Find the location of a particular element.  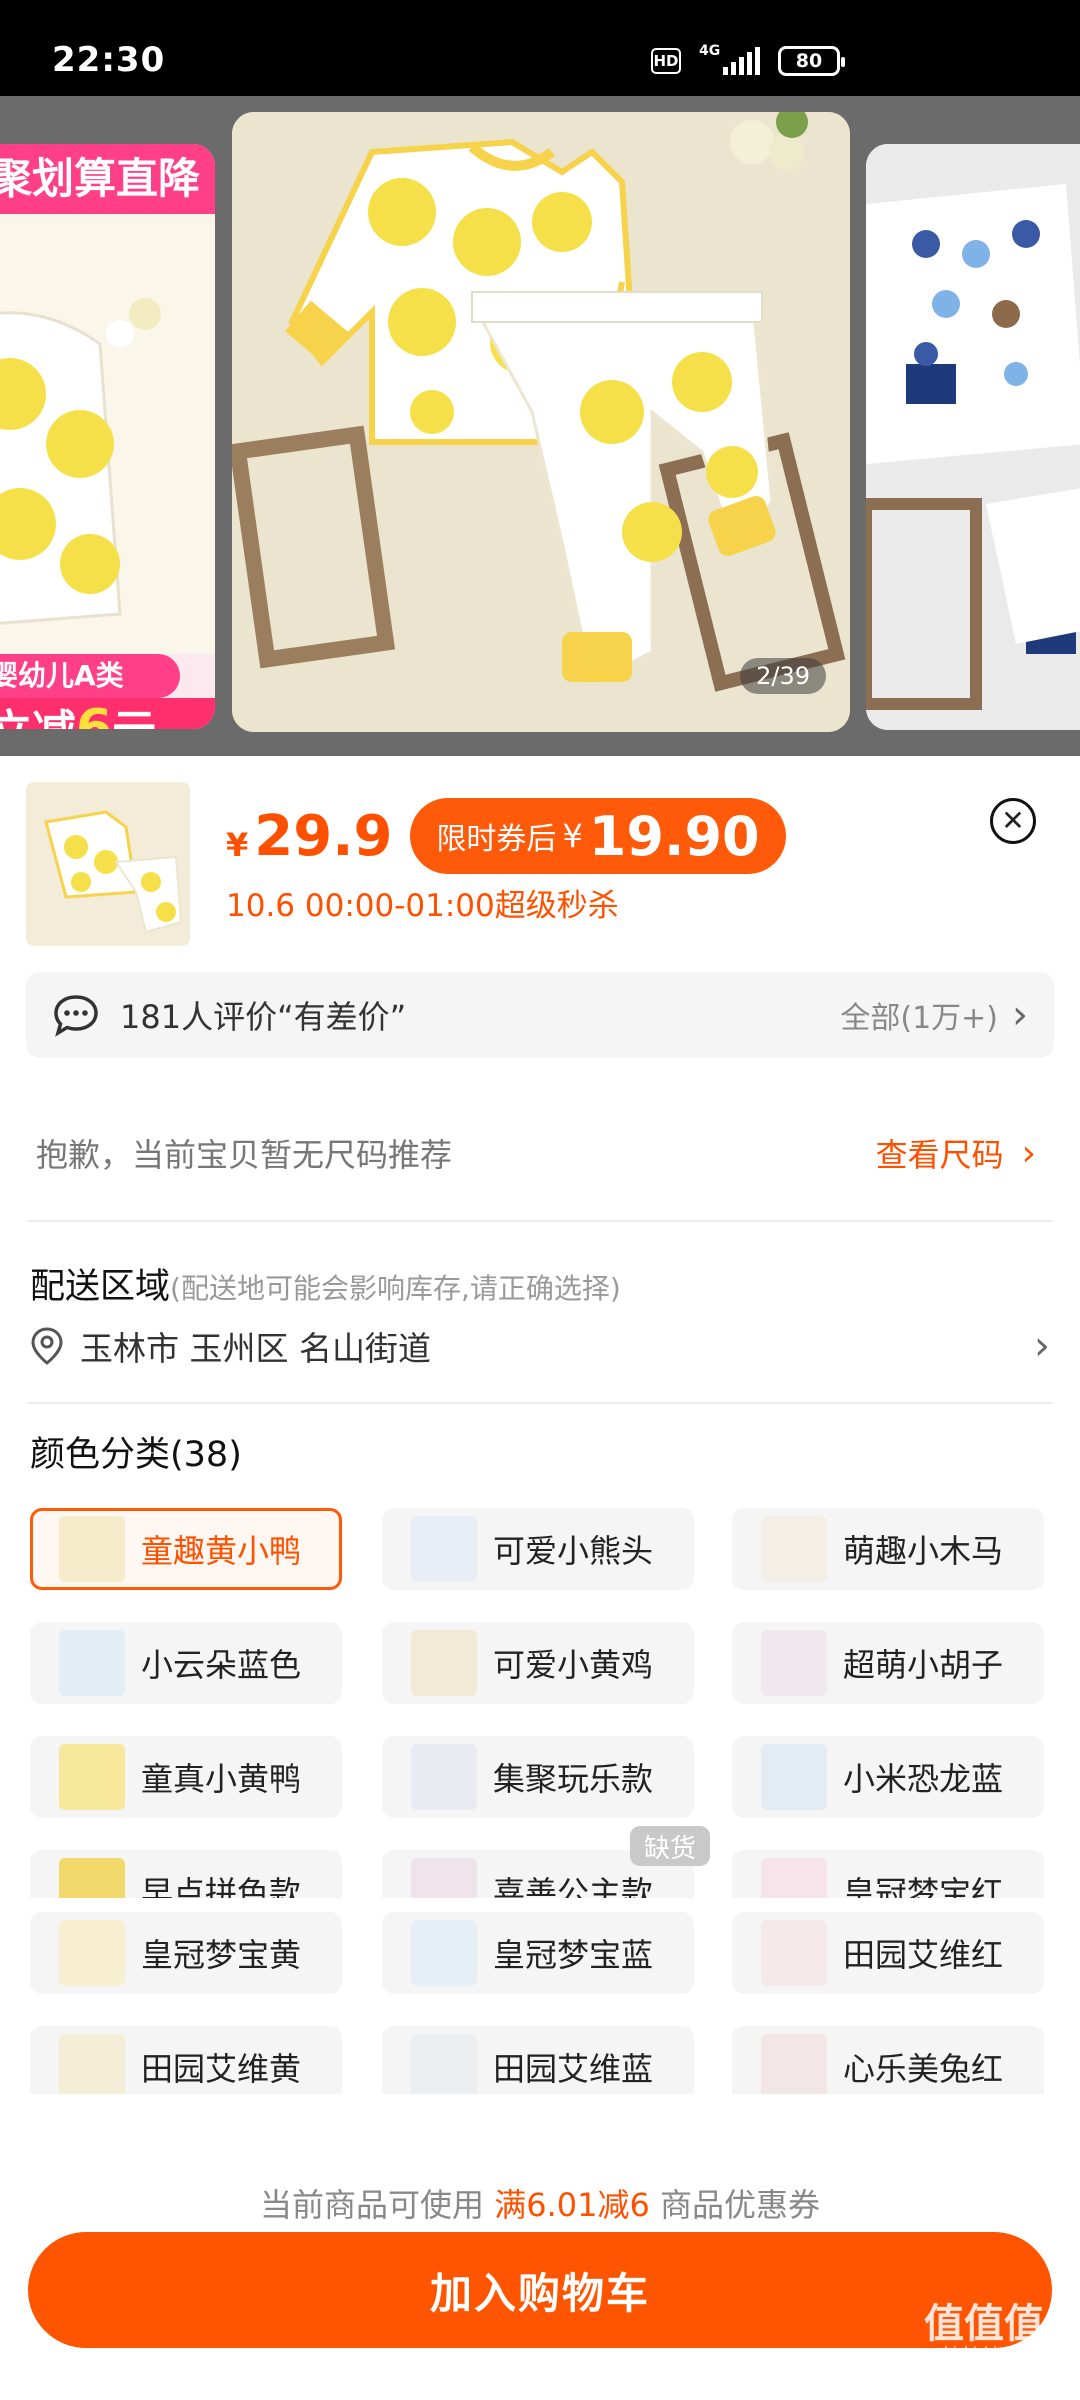

color-option: 可爱小熊头 is located at coordinates (538, 1549).